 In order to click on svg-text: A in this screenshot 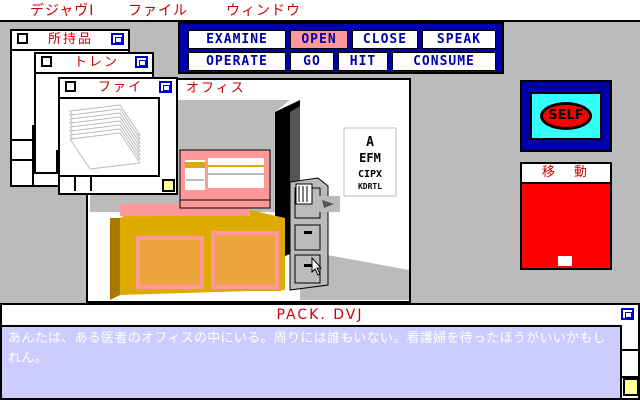, I will do `click(370, 142)`.